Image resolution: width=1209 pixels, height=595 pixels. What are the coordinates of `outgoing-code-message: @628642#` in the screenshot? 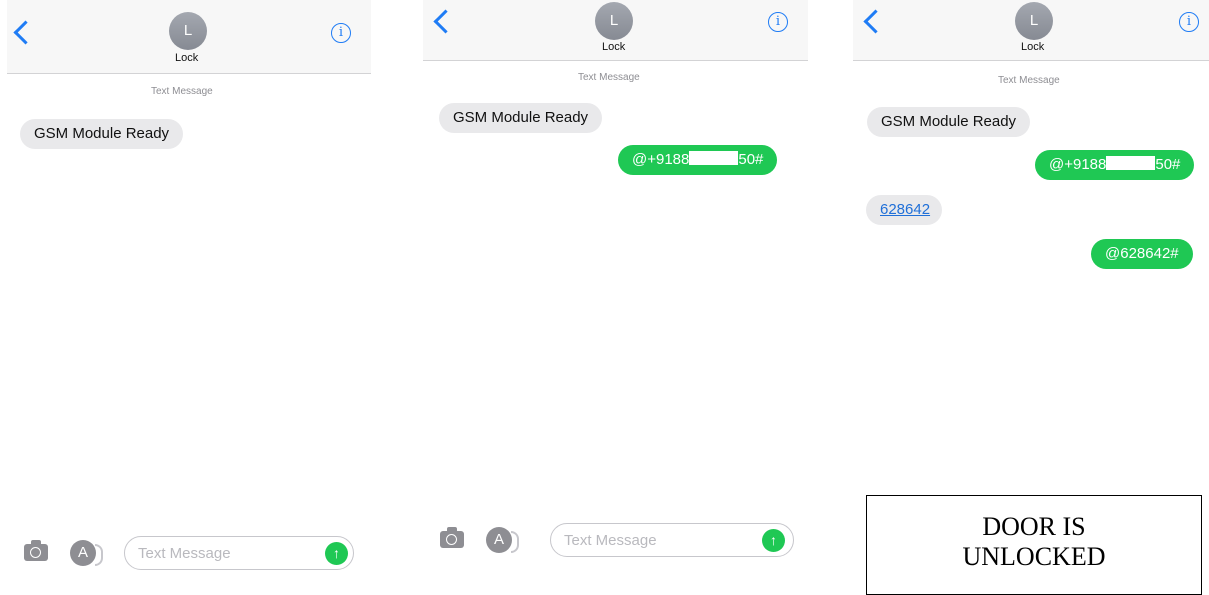 It's located at (1142, 254).